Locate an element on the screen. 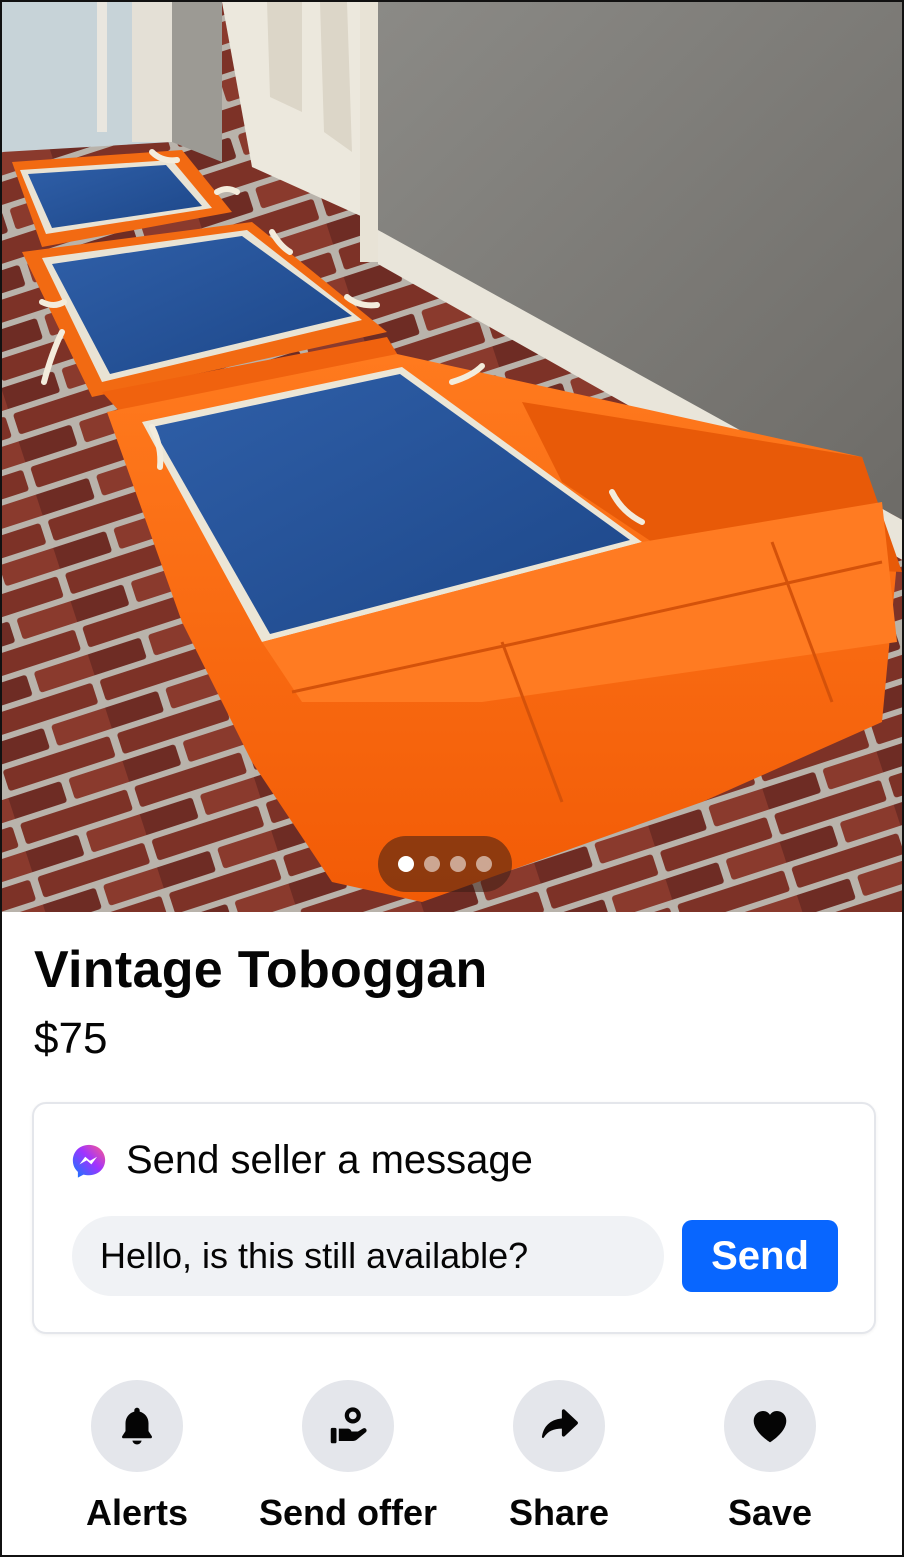 The height and width of the screenshot is (1557, 904). save-button is located at coordinates (770, 1426).